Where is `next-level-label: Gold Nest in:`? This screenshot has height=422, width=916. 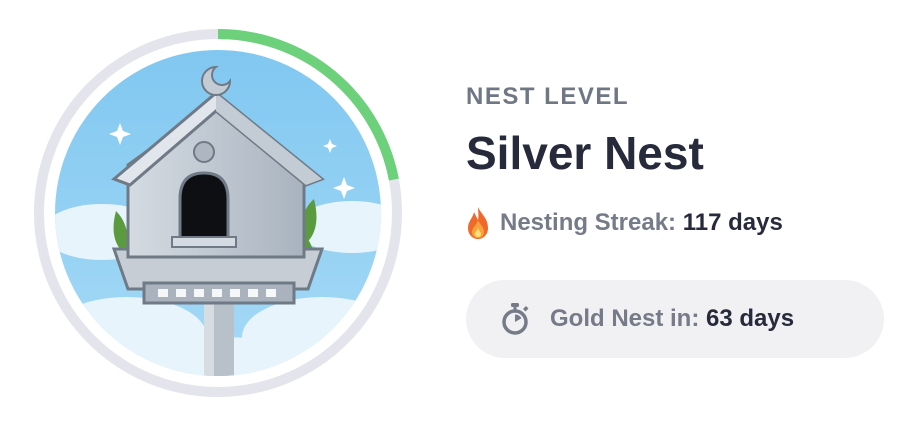
next-level-label: Gold Nest in: is located at coordinates (625, 318).